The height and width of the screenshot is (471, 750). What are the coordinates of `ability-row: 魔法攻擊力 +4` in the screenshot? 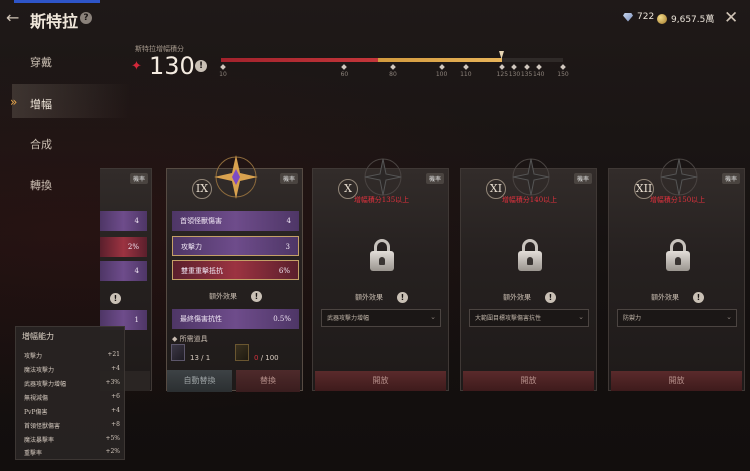 It's located at (72, 369).